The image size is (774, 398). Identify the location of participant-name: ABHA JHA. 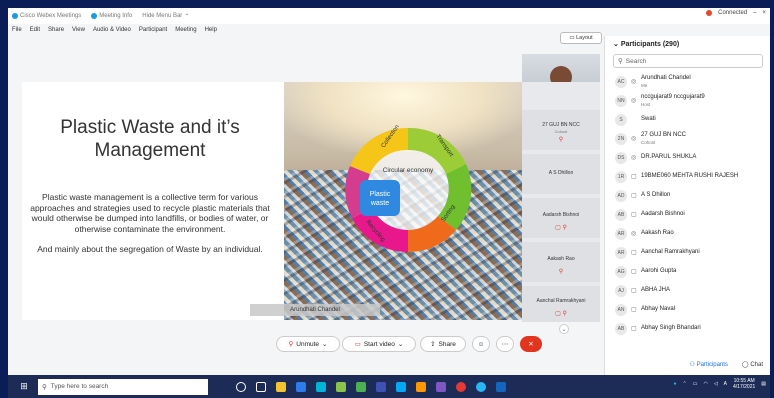
(656, 290).